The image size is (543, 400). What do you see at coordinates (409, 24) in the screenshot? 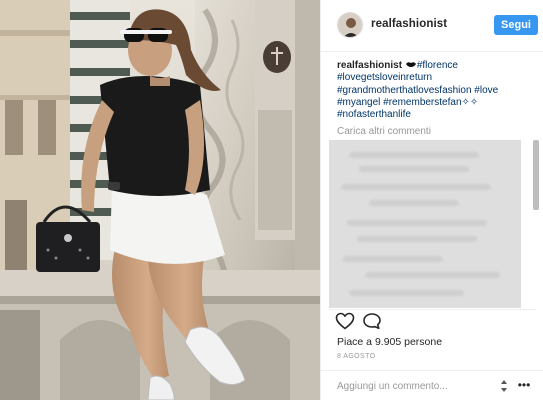
I see `header-username: realfashionist` at bounding box center [409, 24].